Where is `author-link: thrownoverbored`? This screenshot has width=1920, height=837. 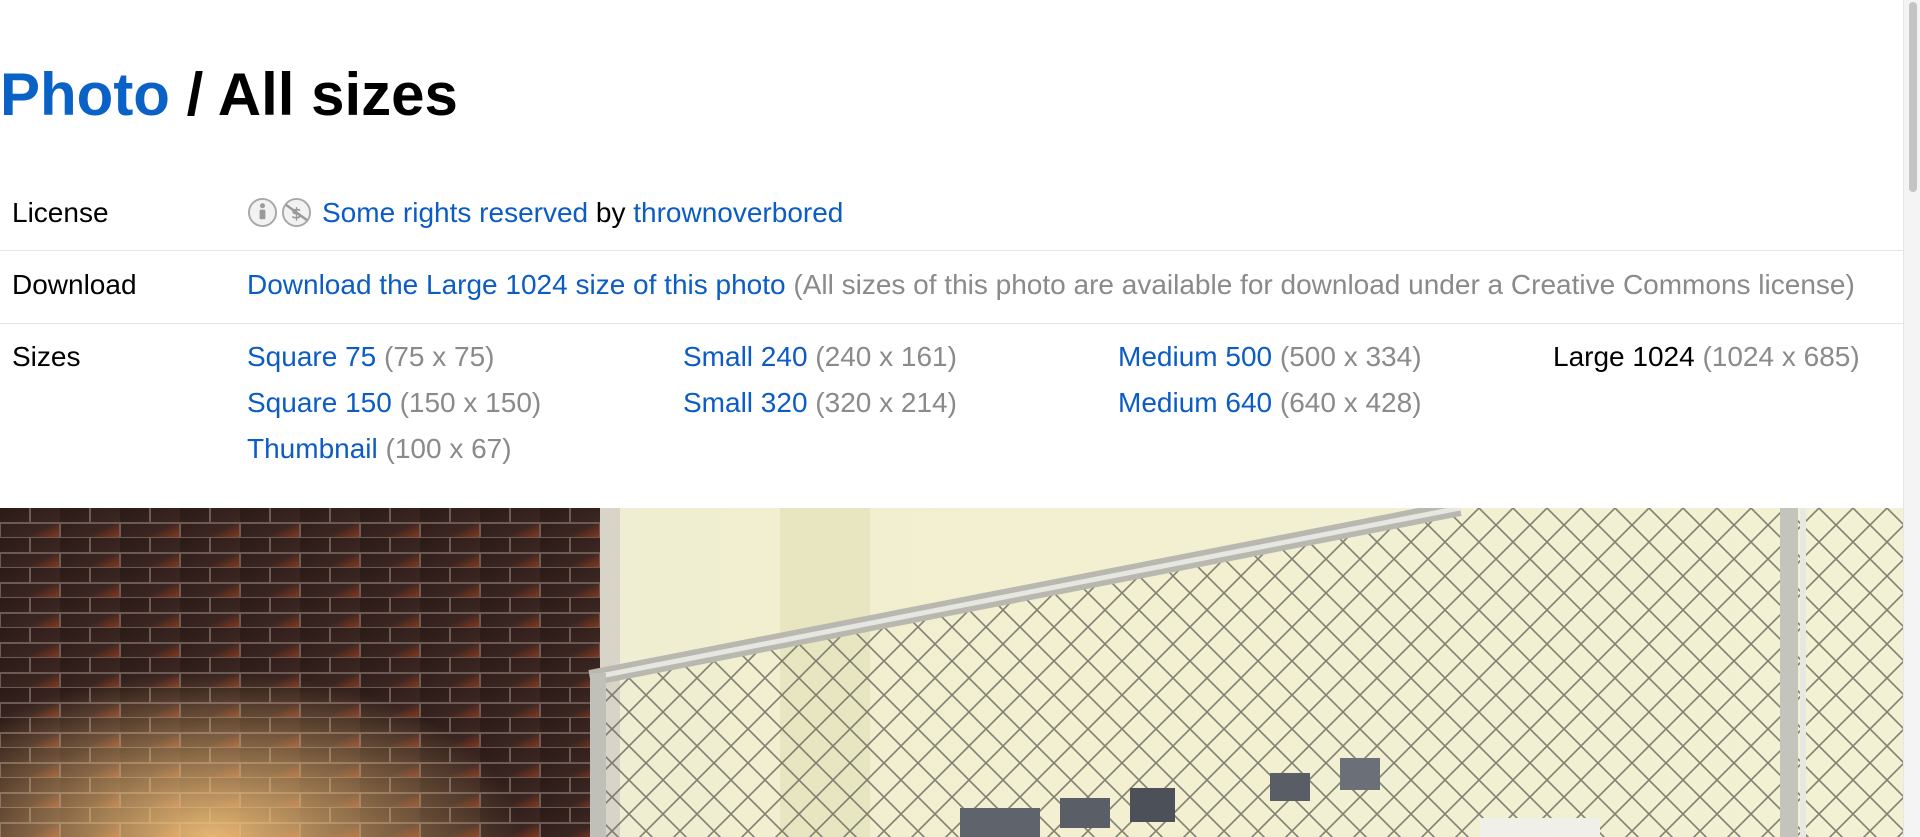 author-link: thrownoverbored is located at coordinates (738, 212).